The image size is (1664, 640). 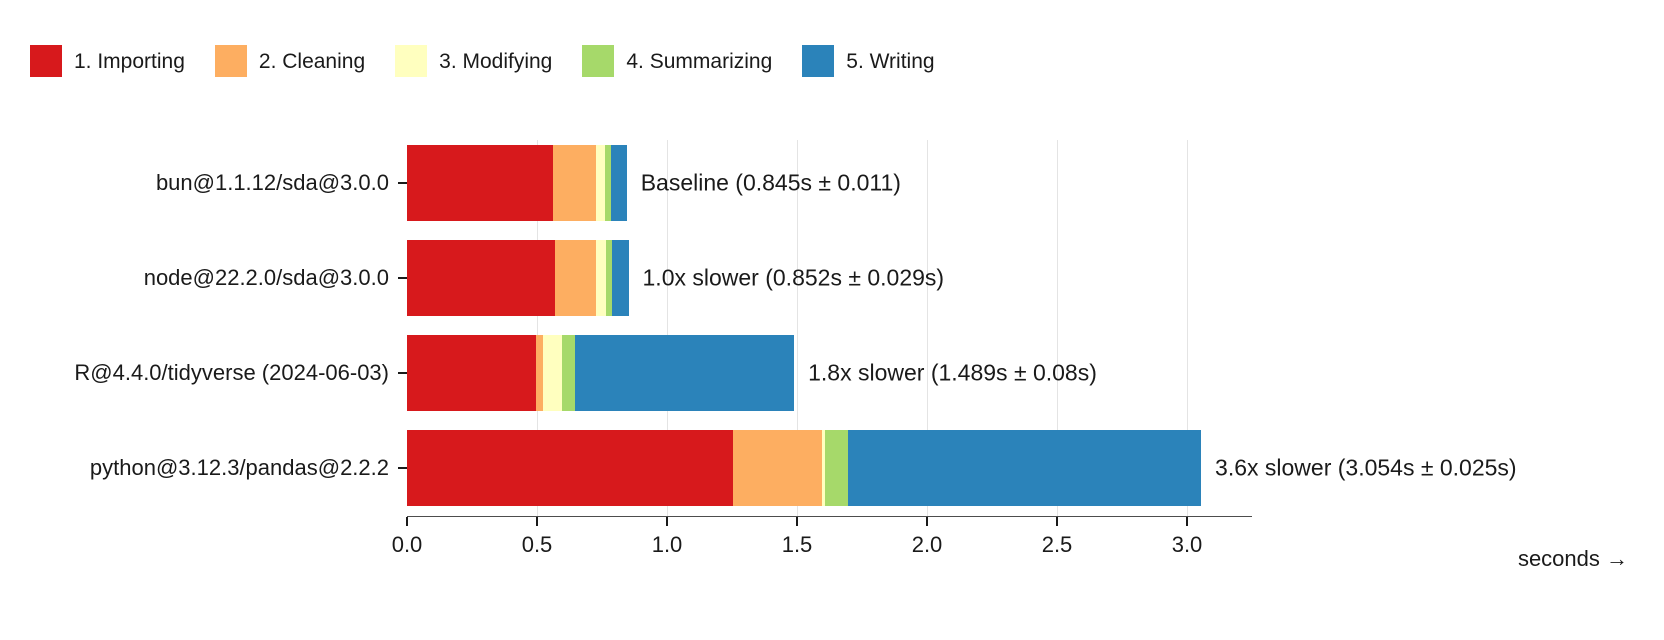 What do you see at coordinates (239, 467) in the screenshot?
I see `y-tick-label: python@3.12.3/pandas@2.2.2` at bounding box center [239, 467].